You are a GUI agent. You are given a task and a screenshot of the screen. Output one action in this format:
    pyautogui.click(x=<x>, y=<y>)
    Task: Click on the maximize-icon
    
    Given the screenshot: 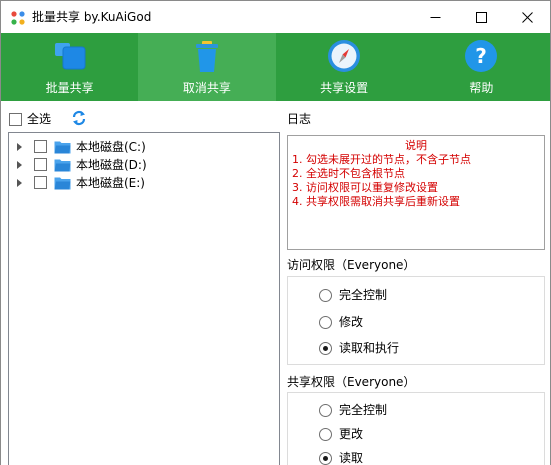 What is the action you would take?
    pyautogui.click(x=481, y=17)
    